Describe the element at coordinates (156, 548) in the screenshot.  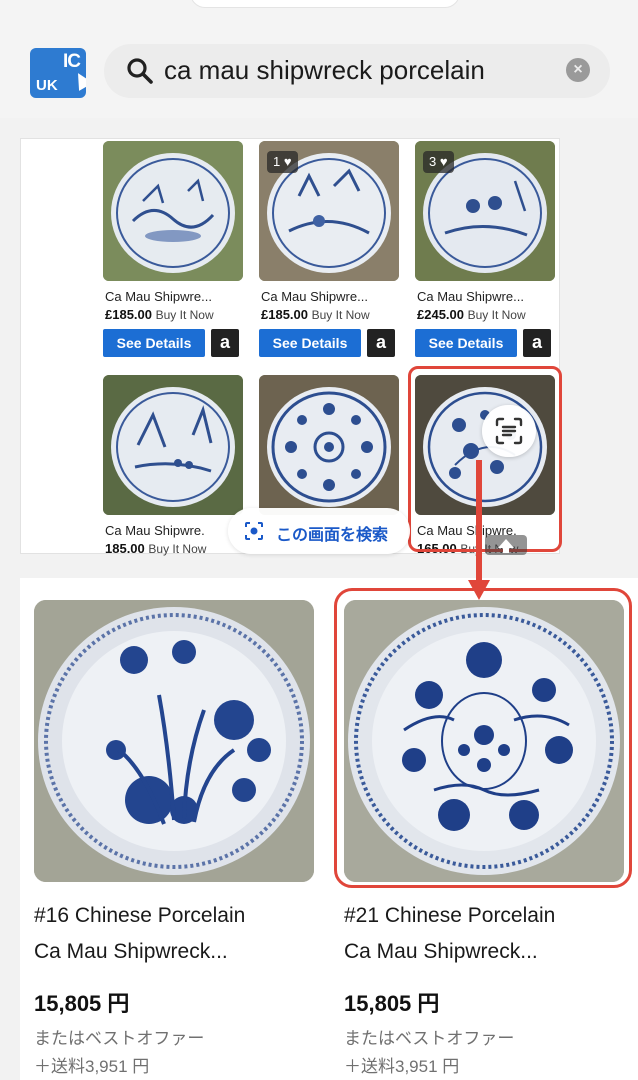
I see `product-price: 185.00 Buy It Now` at that location.